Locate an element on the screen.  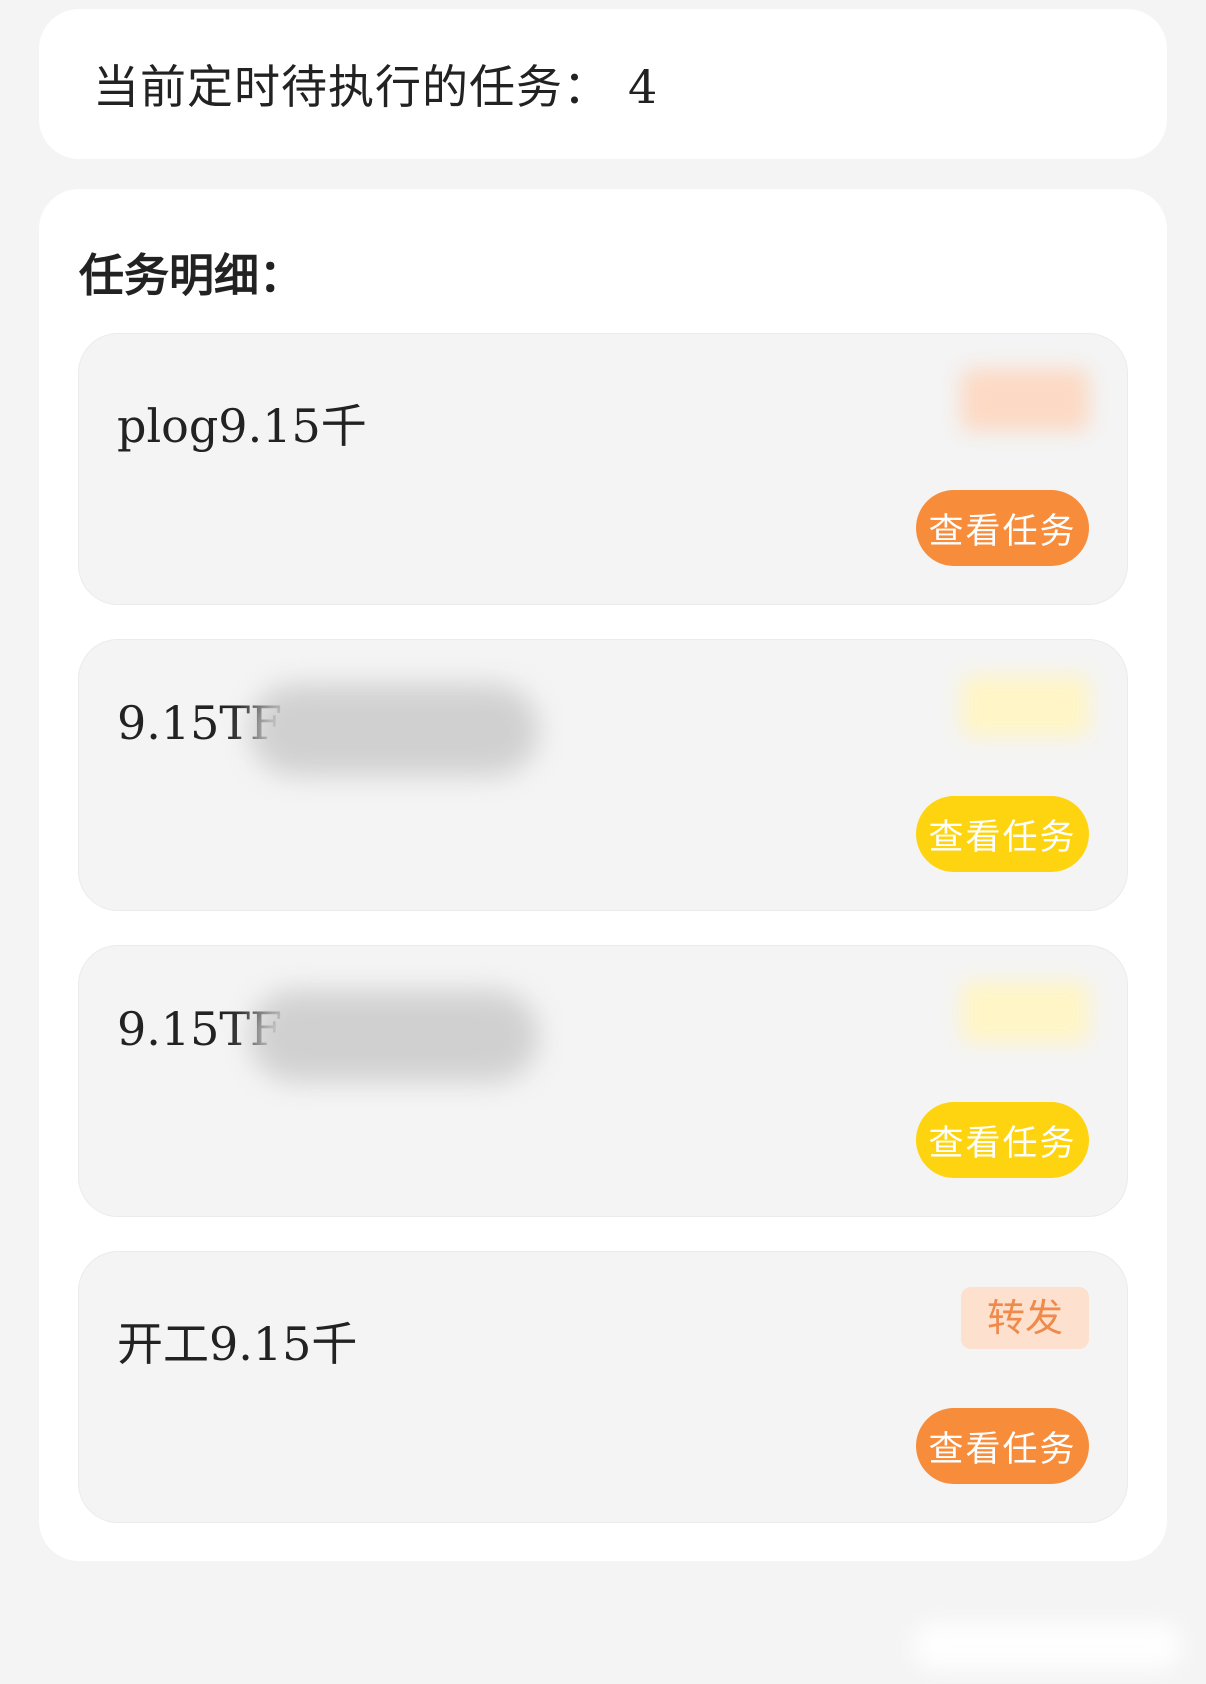
task-type-tag: 转发 is located at coordinates (1025, 1318).